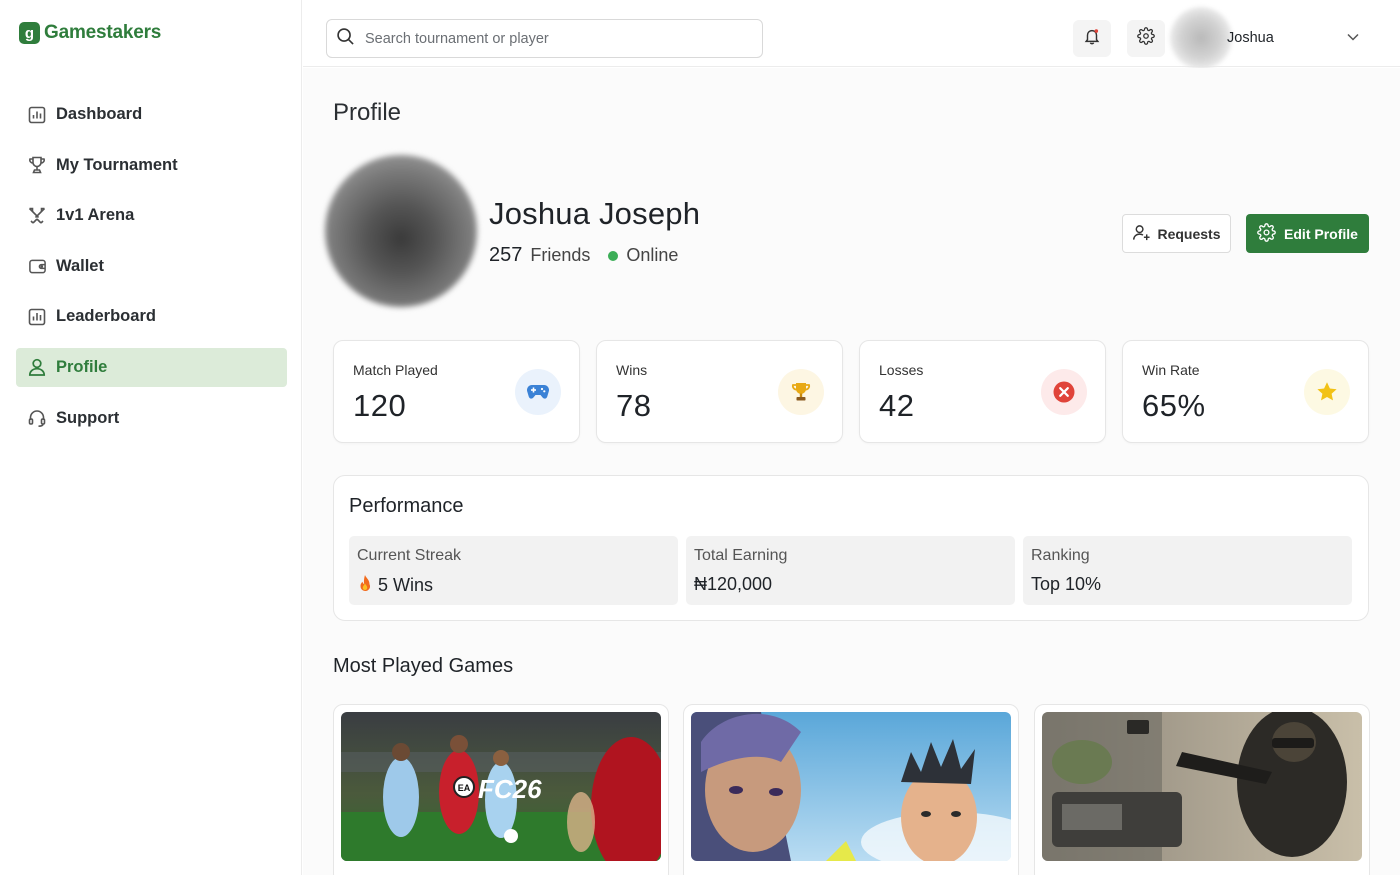 The image size is (1400, 875). I want to click on requests-label: Requests, so click(1189, 233).